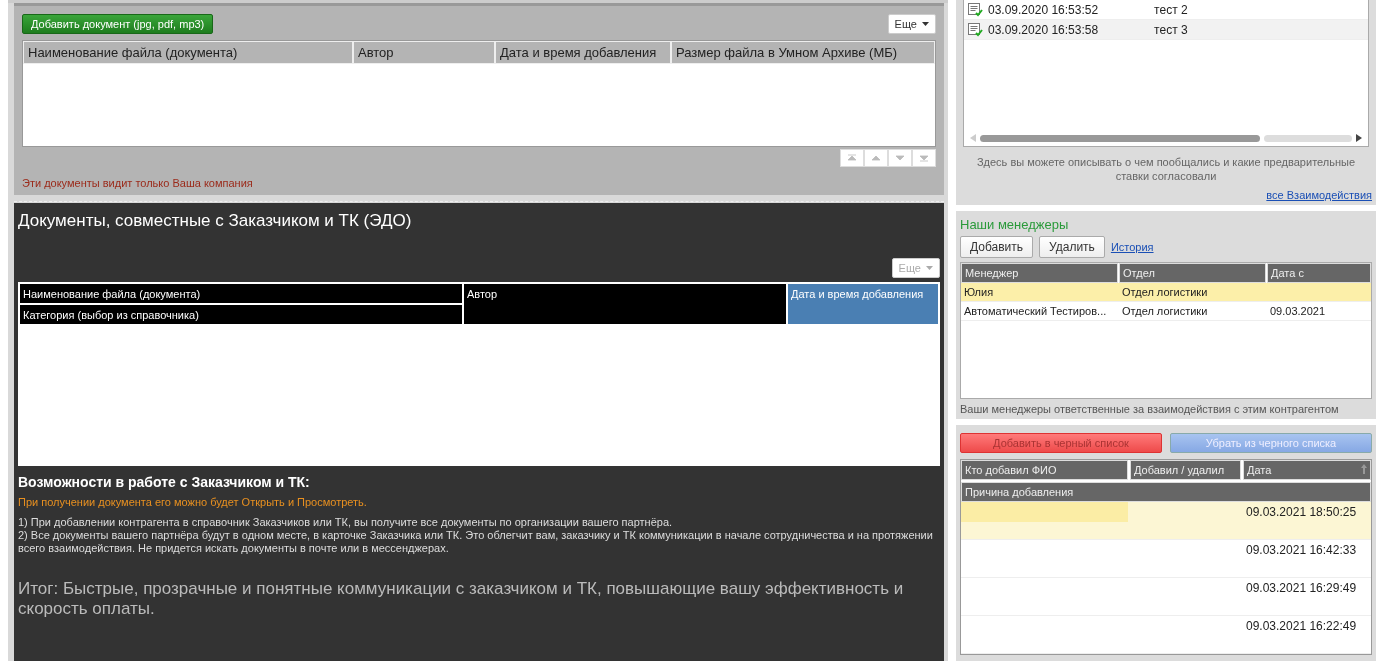 This screenshot has width=1381, height=669. I want to click on blacklist-row: 09.03.2021 16:22:49, so click(1166, 635).